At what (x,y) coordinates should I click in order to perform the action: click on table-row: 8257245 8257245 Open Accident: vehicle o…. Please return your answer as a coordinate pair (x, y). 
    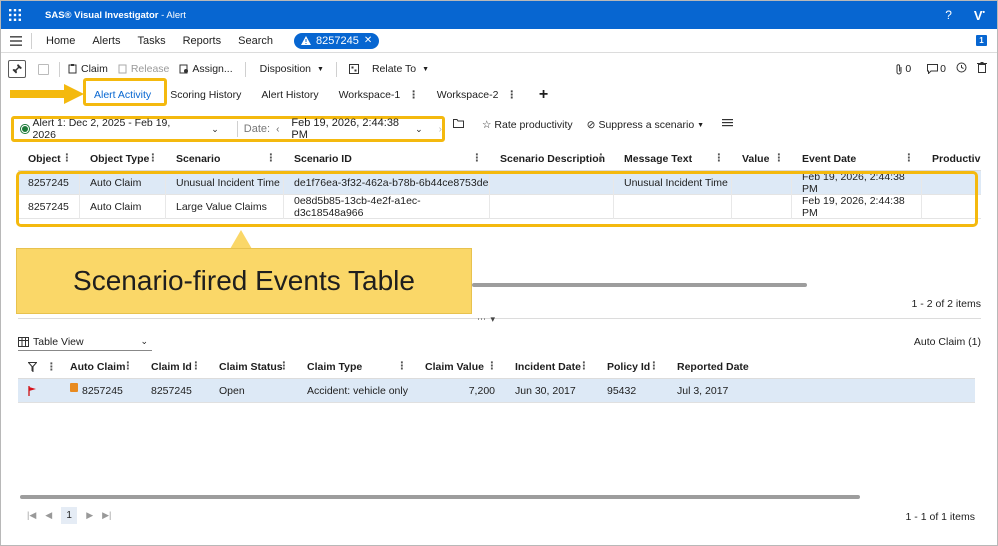
    Looking at the image, I should click on (496, 391).